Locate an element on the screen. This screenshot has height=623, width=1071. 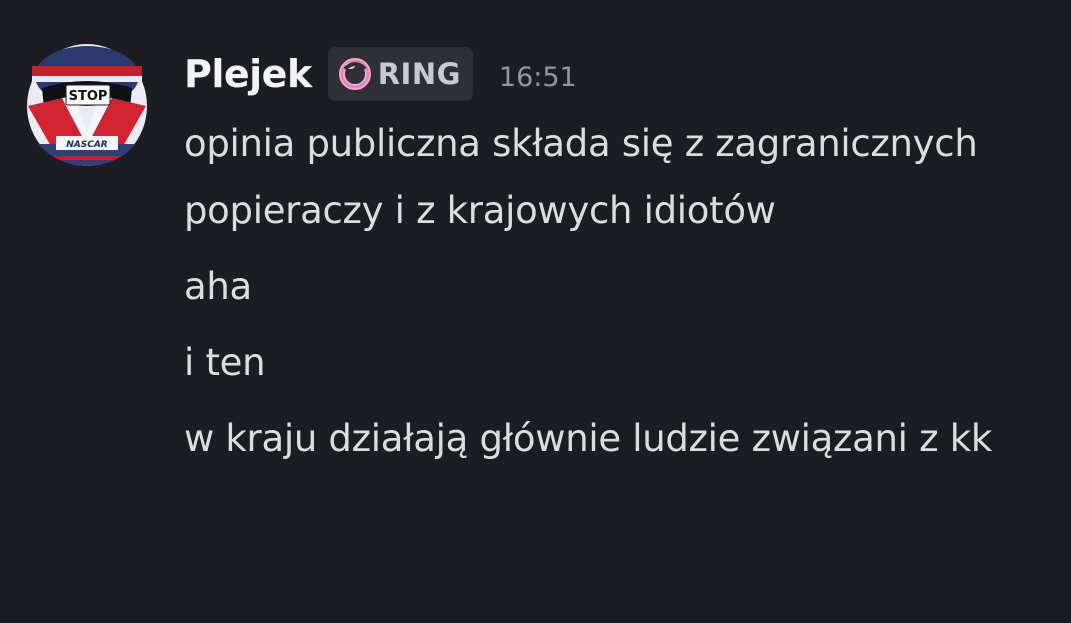
message-text: aha is located at coordinates (614, 286).